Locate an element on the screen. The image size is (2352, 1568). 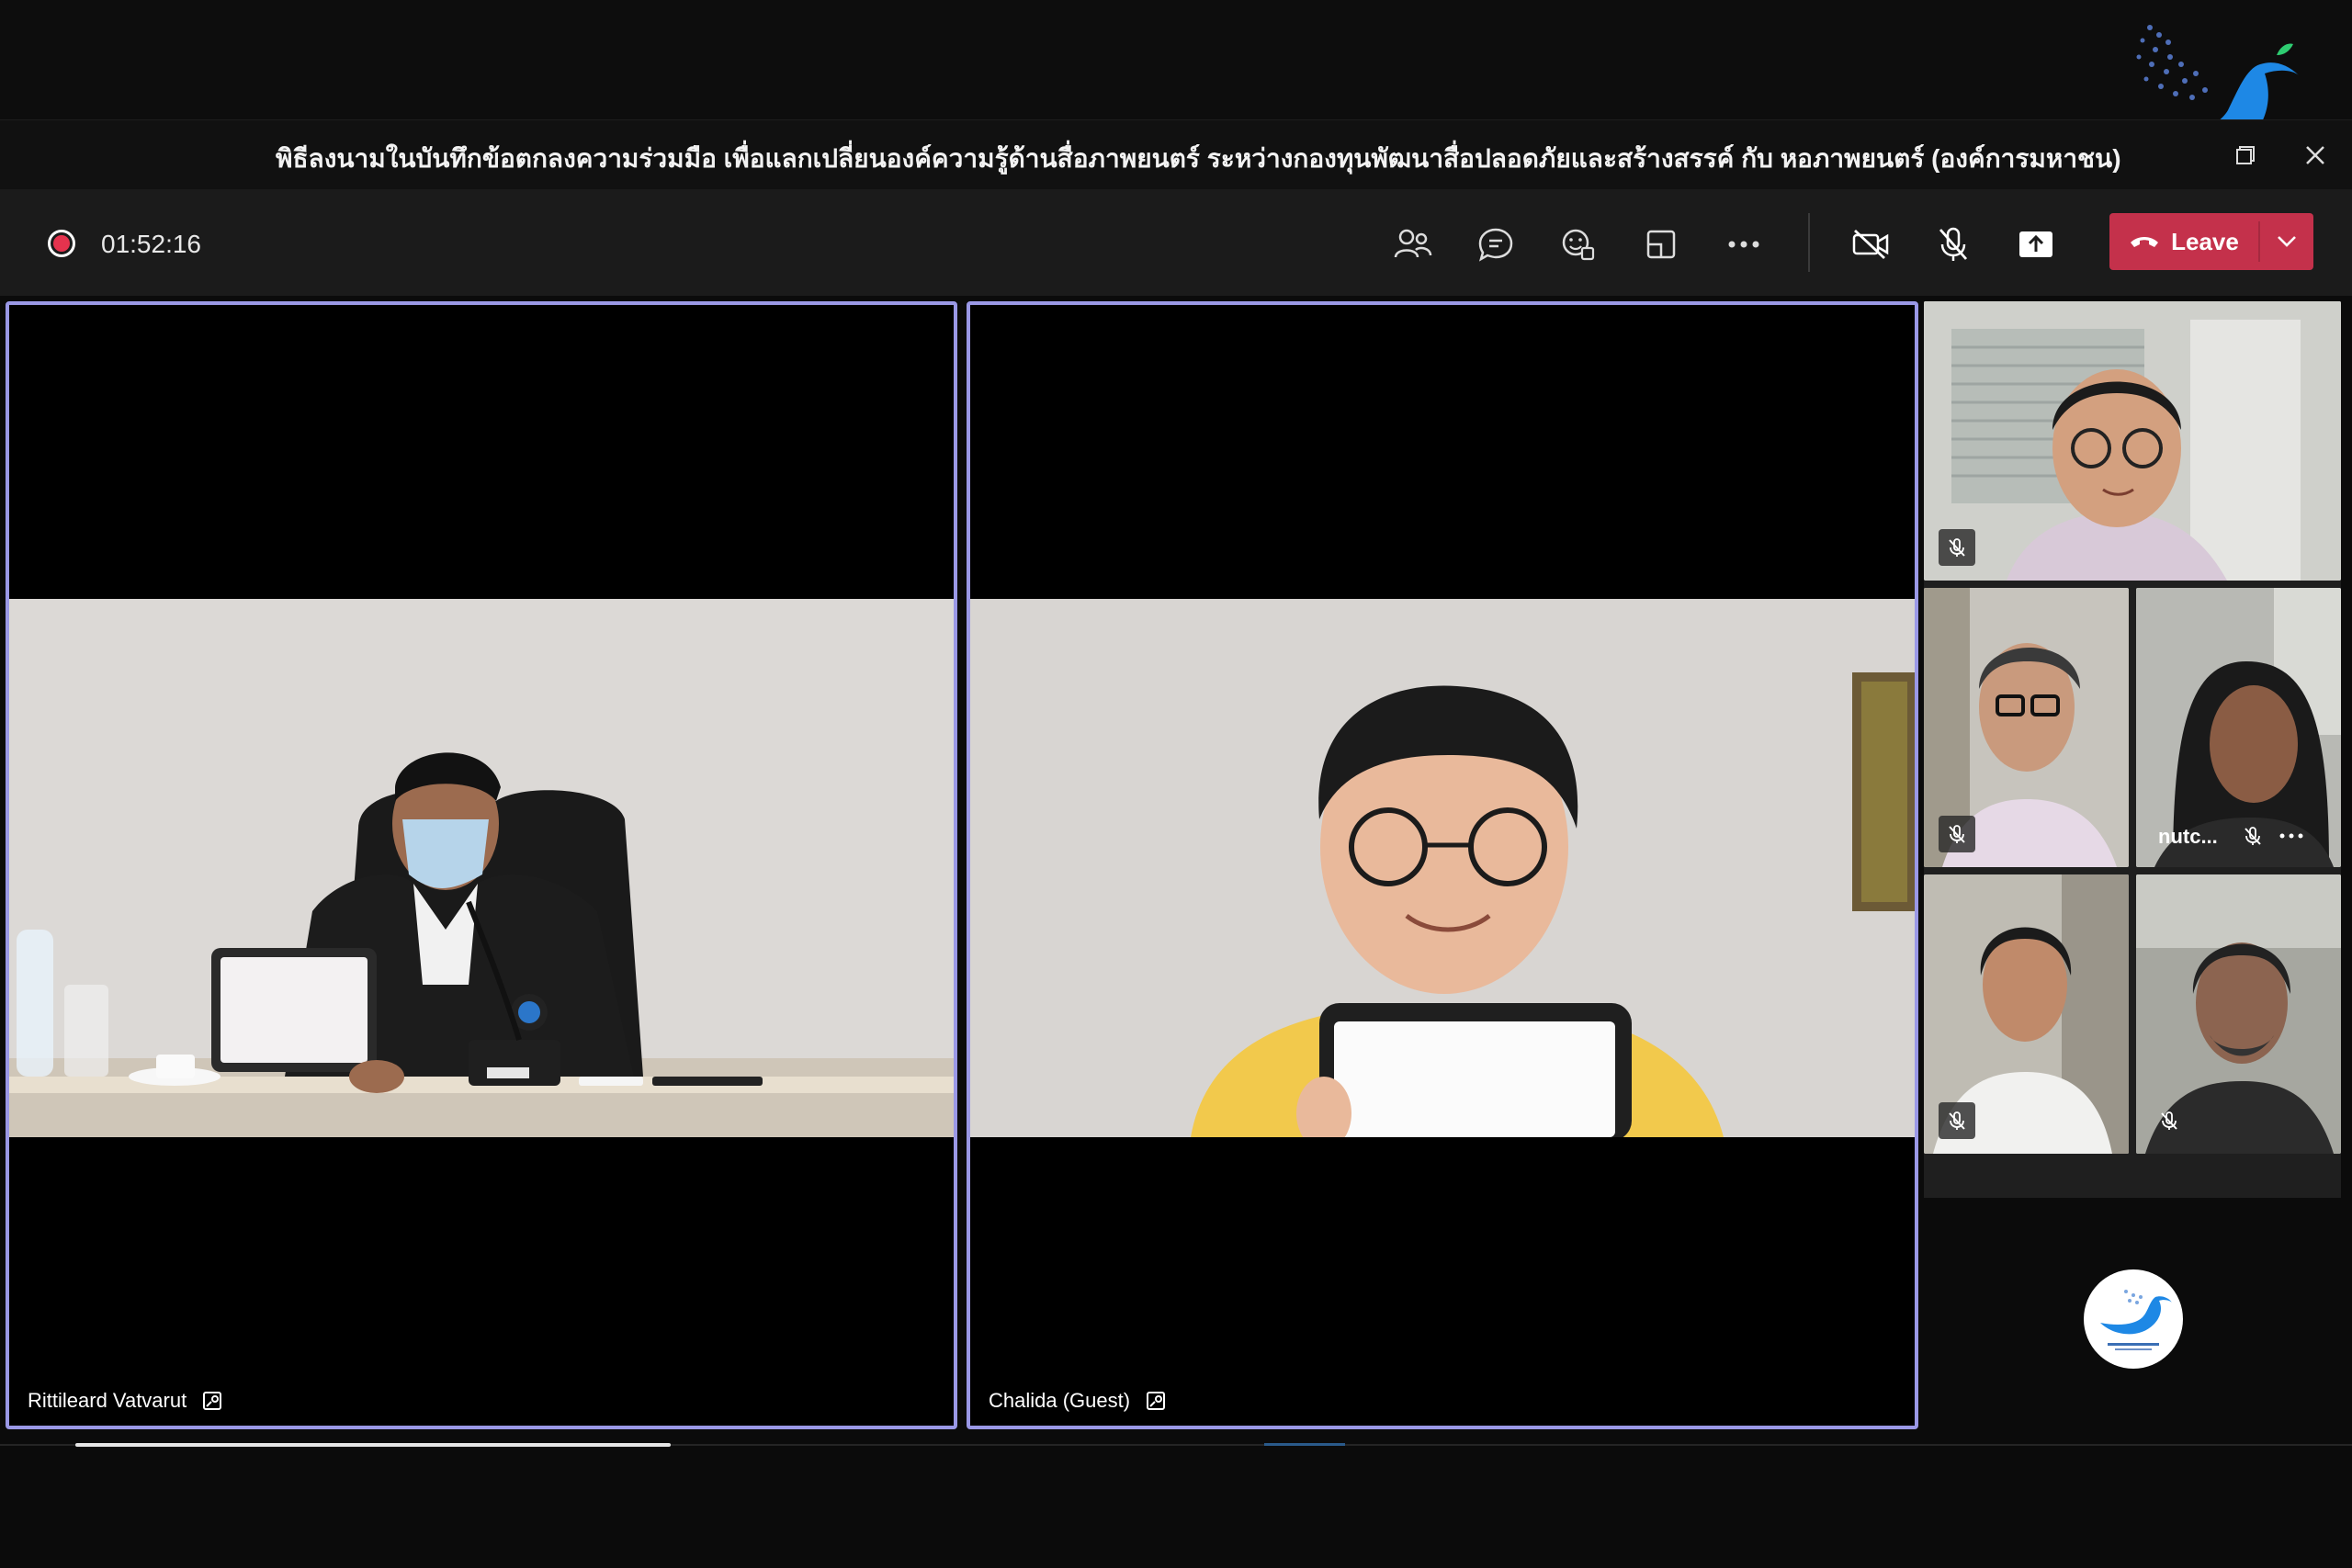
share-screen-icon is located at coordinates (2036, 244).